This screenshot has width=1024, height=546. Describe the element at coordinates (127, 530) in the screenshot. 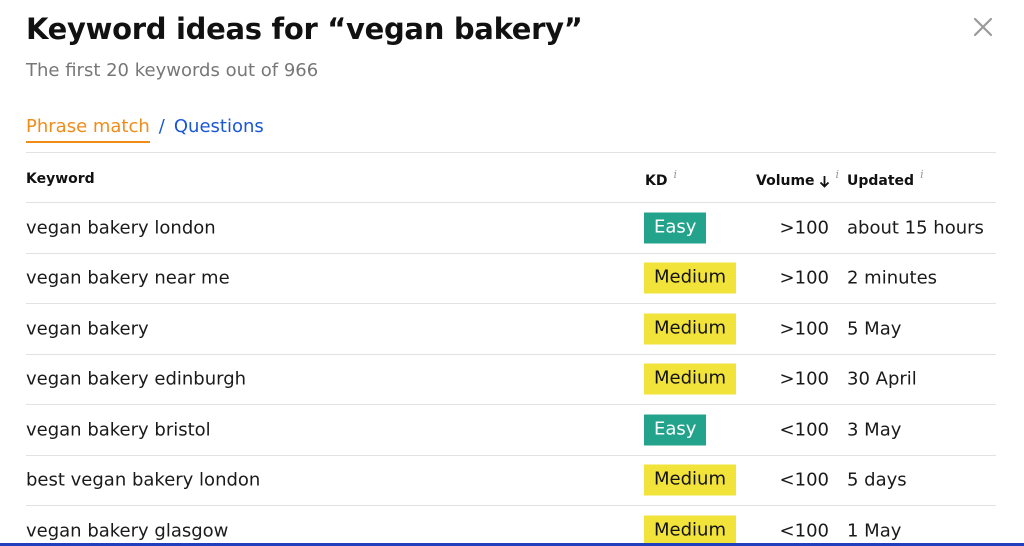

I see `keyword-link: vegan bakery glasgow` at that location.